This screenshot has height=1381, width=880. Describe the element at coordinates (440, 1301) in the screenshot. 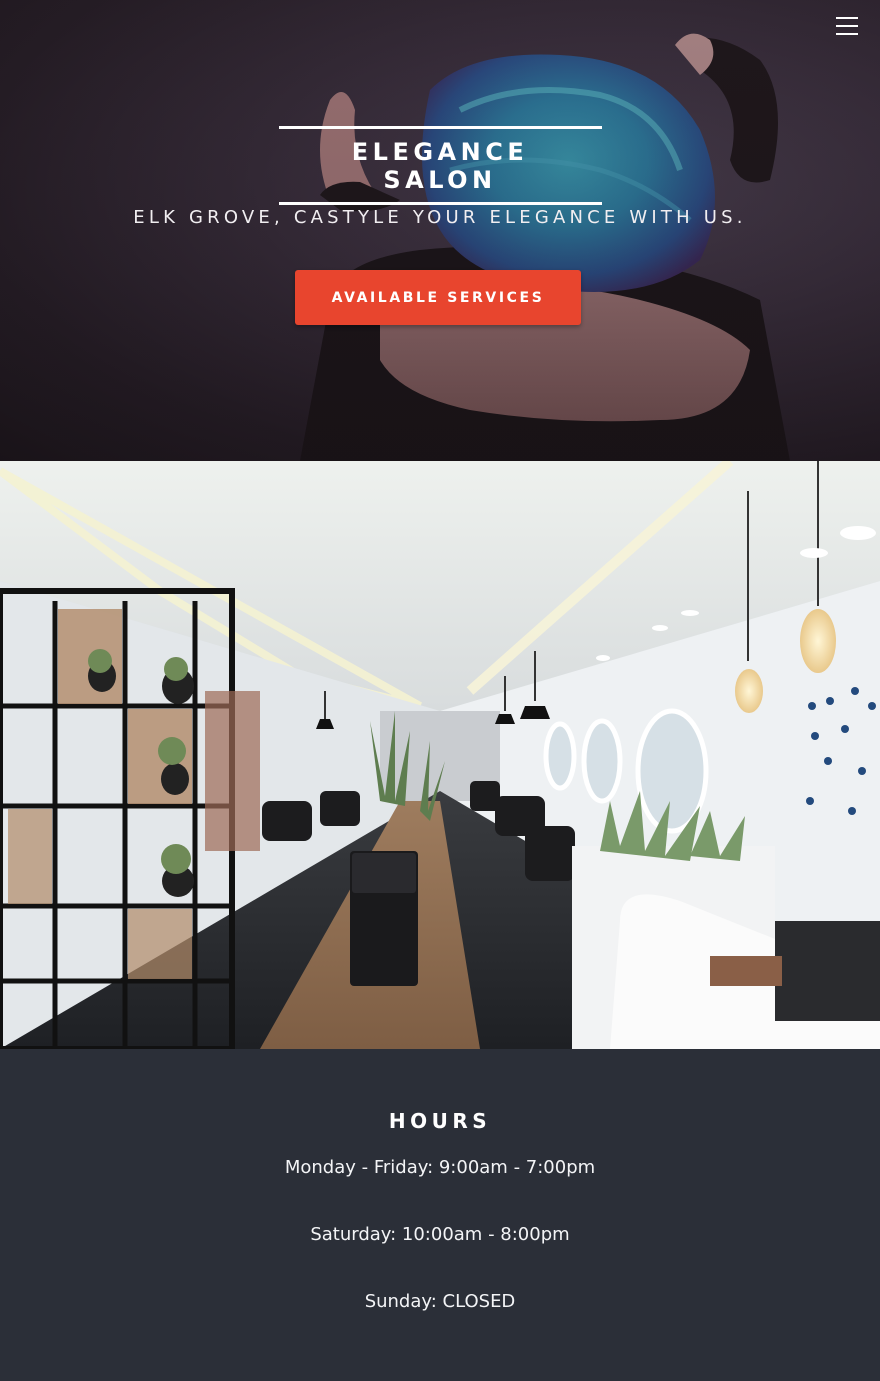

I see `hours-sunday: Sunday: CLOSED` at that location.